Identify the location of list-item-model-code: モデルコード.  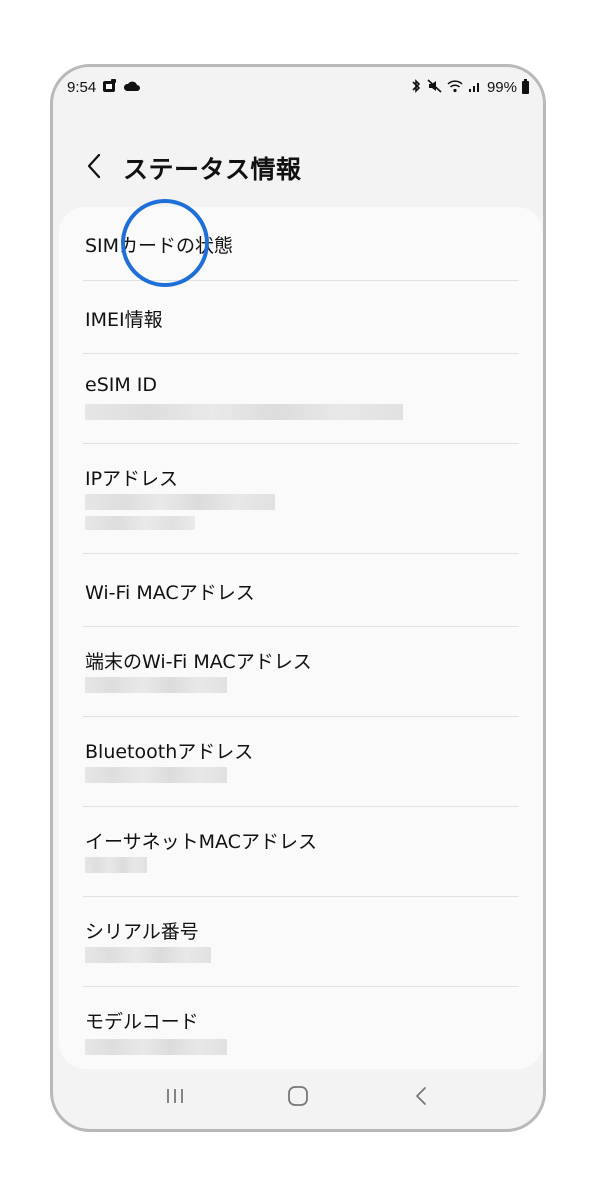
(301, 1032).